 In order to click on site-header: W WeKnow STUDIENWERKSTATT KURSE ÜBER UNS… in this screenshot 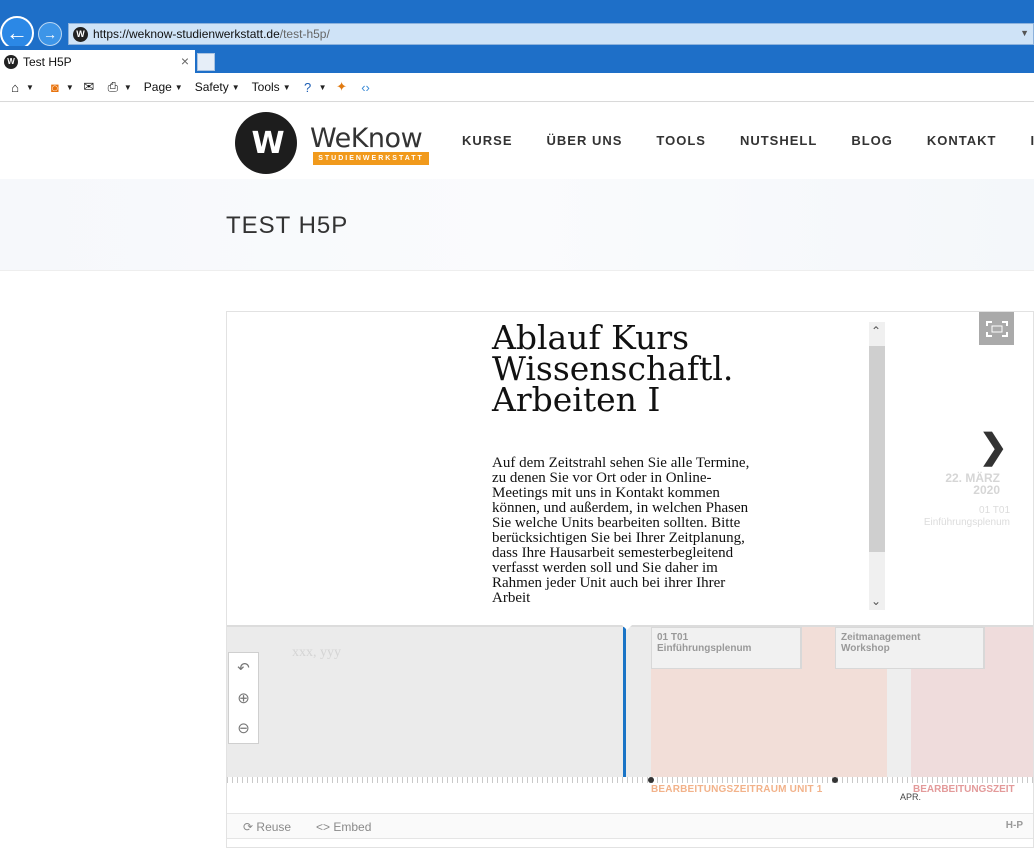, I will do `click(517, 141)`.